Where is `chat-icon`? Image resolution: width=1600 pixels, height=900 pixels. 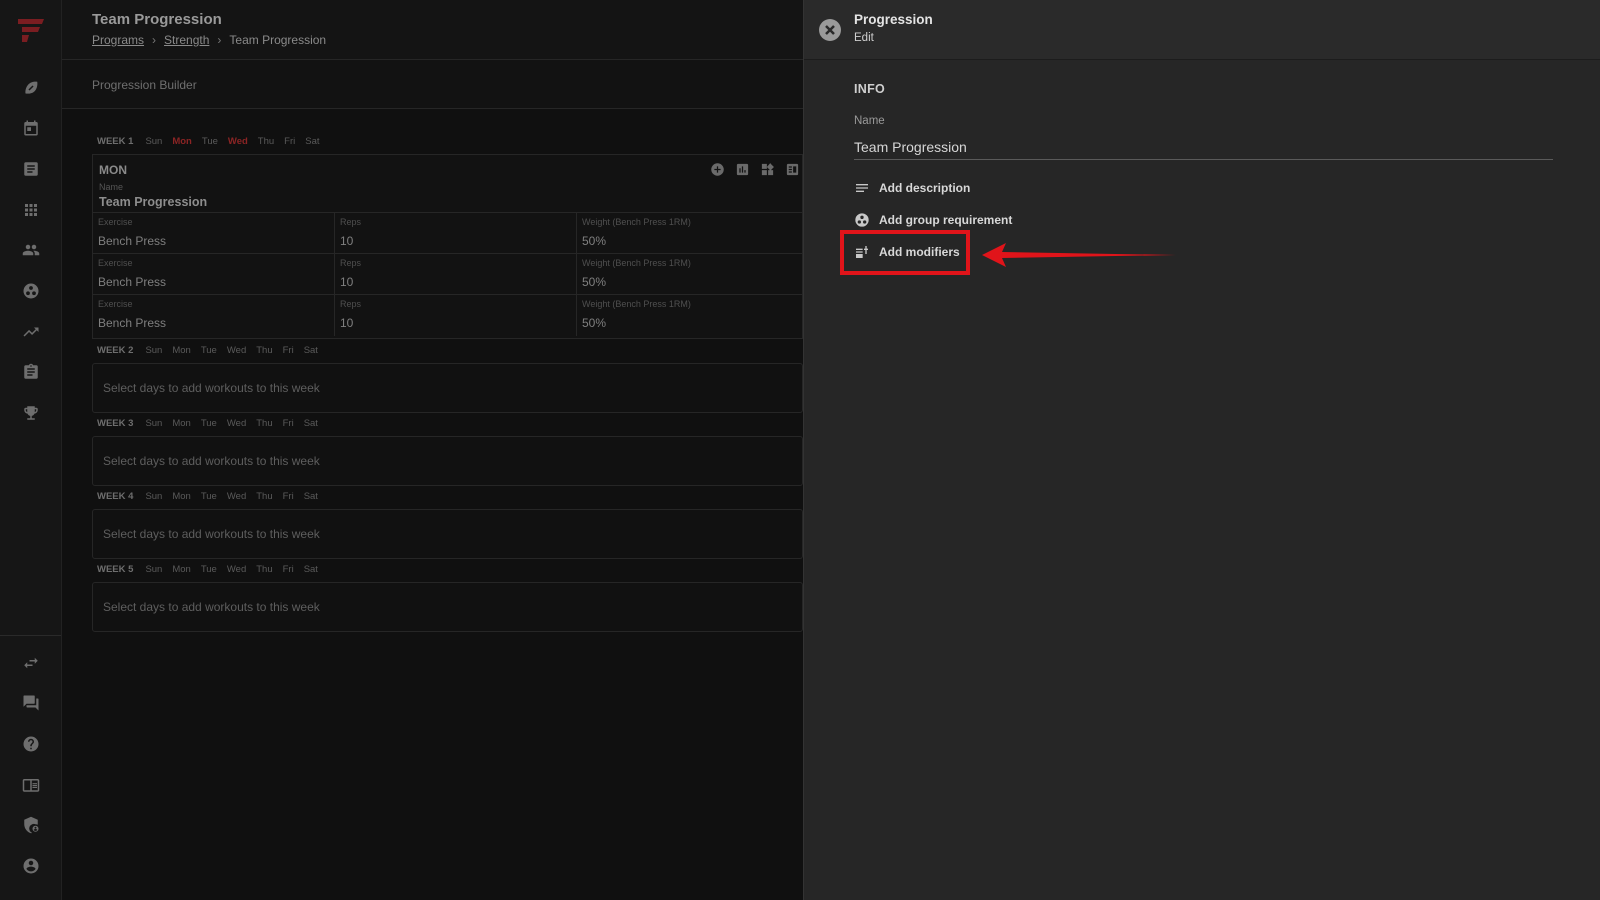 chat-icon is located at coordinates (31, 703).